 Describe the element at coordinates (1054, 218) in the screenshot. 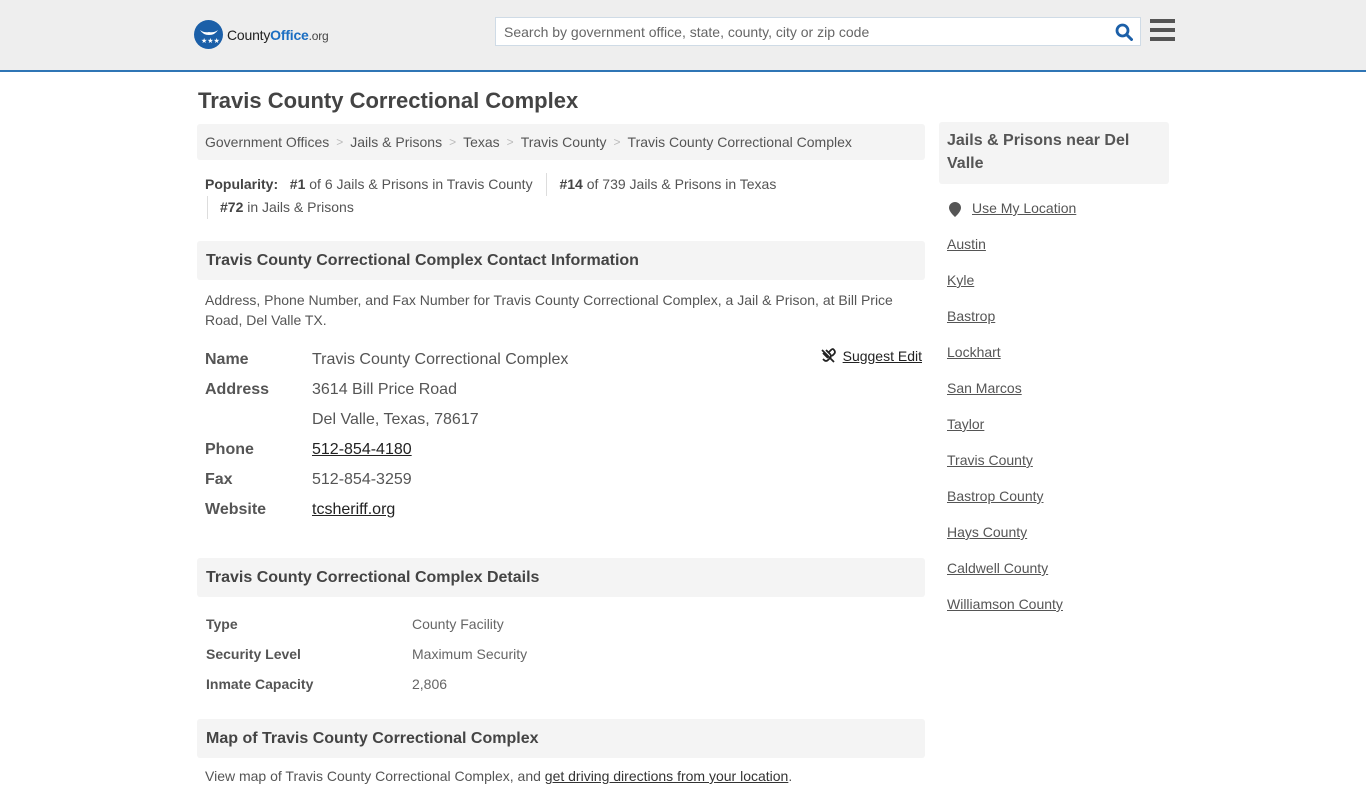

I see `use-my-location: Use My Location` at that location.